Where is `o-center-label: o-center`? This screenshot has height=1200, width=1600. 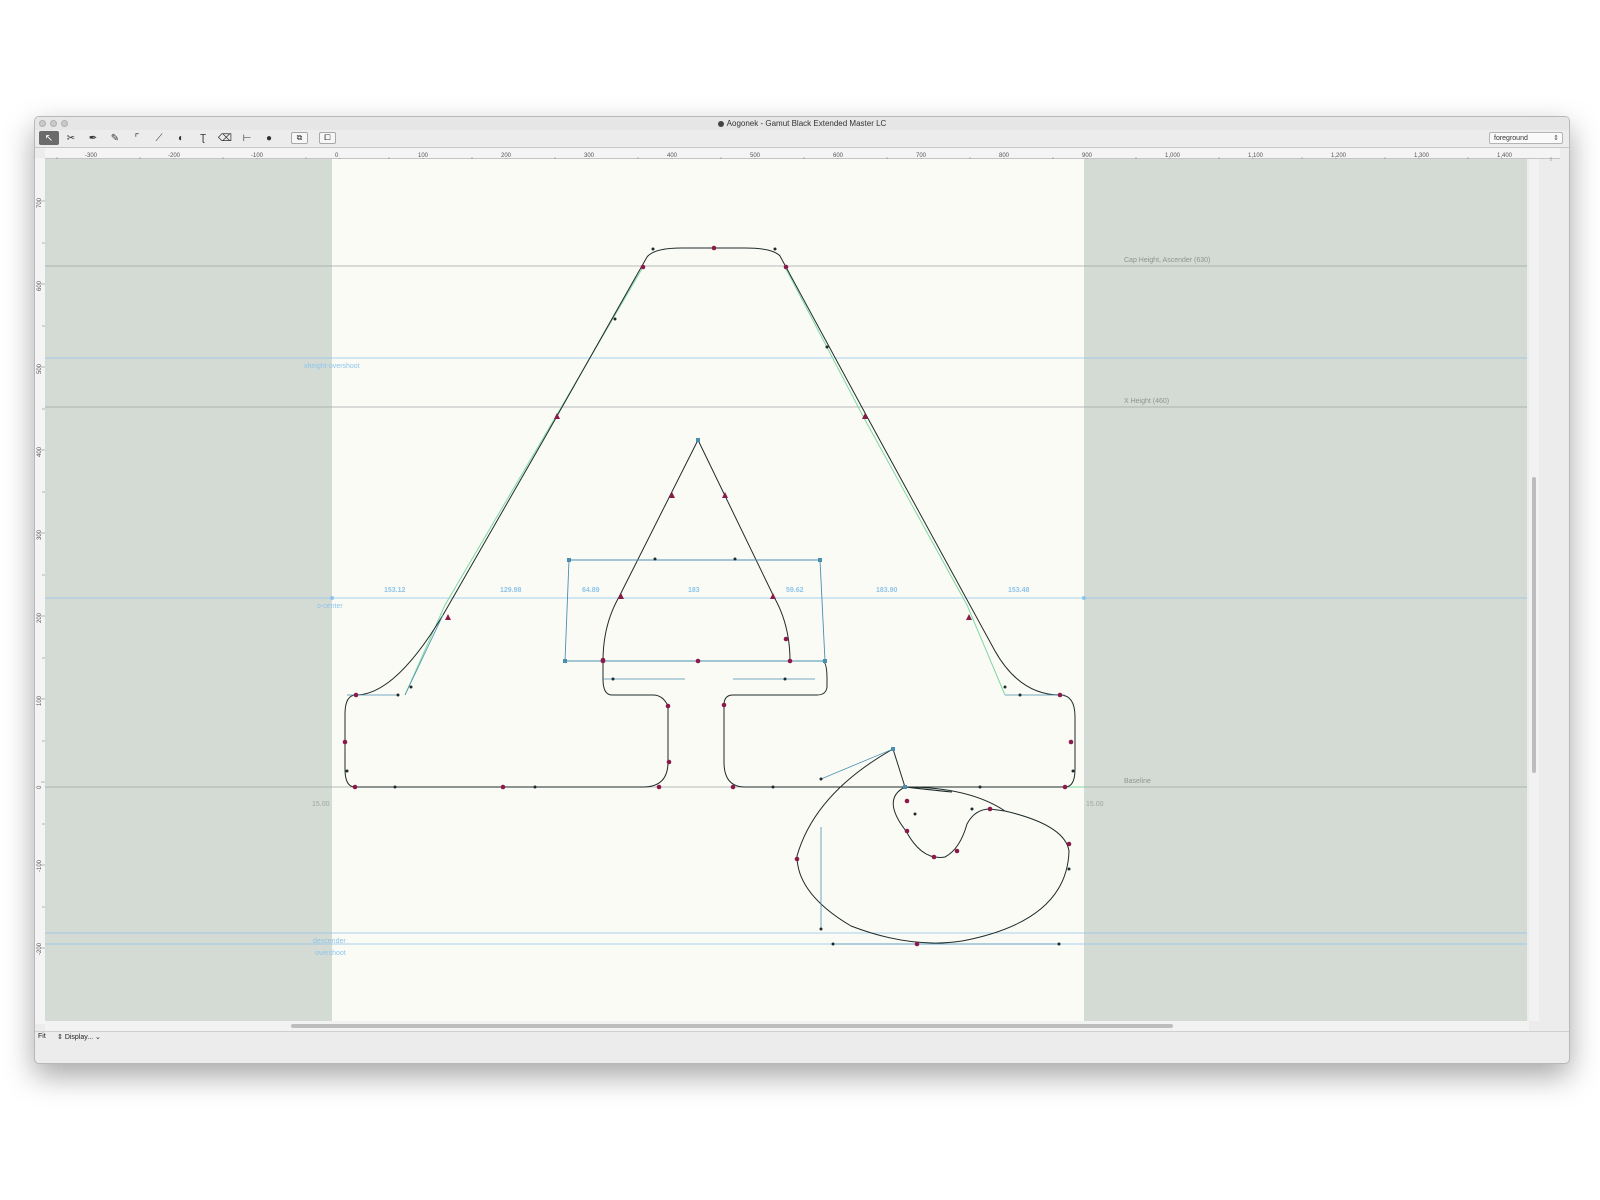 o-center-label: o-center is located at coordinates (330, 606).